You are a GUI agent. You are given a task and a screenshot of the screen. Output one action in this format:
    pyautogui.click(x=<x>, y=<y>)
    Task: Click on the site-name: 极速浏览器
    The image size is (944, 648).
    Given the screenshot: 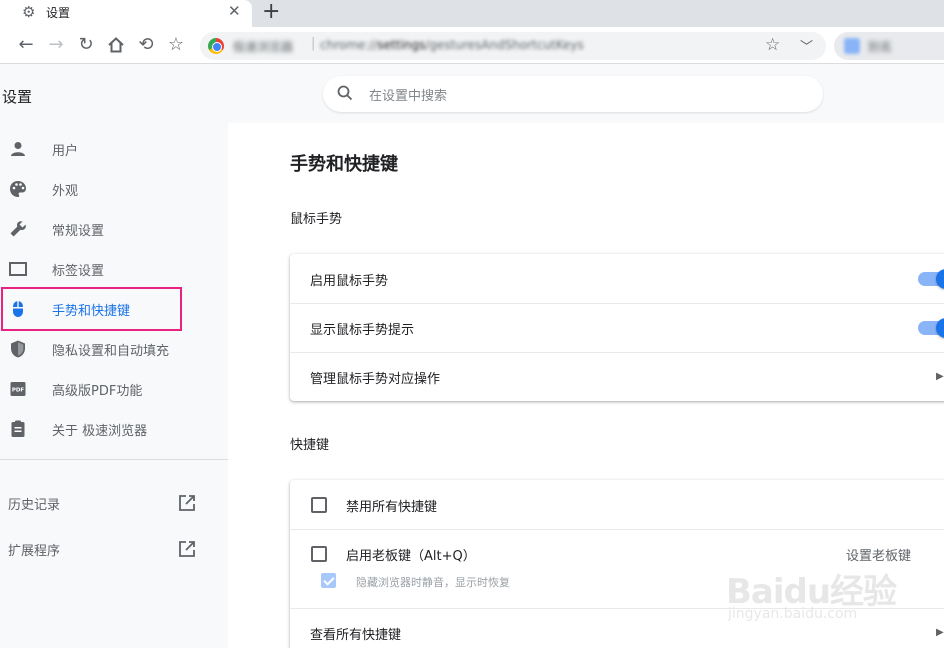 What is the action you would take?
    pyautogui.click(x=263, y=47)
    